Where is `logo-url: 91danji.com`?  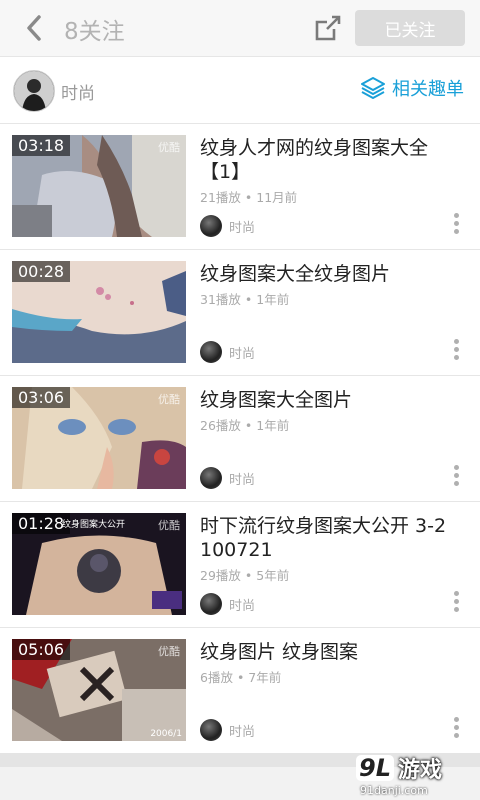
logo-url: 91danji.com is located at coordinates (394, 790).